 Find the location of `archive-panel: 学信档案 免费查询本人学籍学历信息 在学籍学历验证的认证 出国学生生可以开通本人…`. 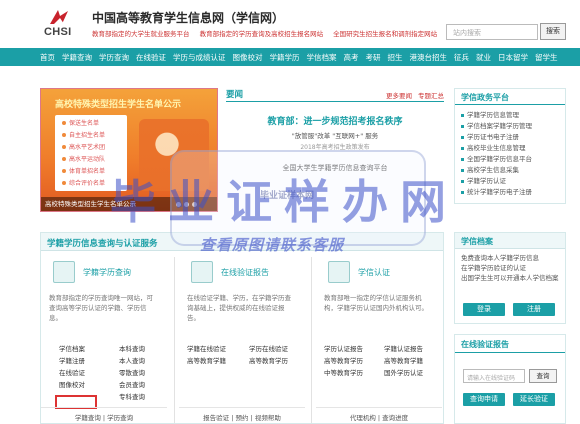

archive-panel: 学信档案 免费查询本人学籍学历信息 在学籍学历验证的认证 出国学生生可以开通本人… is located at coordinates (510, 278).